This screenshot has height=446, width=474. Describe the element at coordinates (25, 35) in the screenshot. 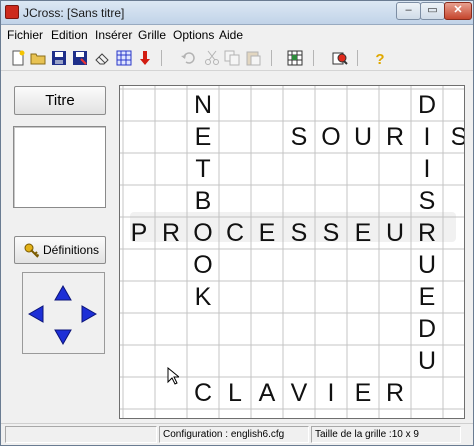

I see `menu-fichier: Fichier` at that location.